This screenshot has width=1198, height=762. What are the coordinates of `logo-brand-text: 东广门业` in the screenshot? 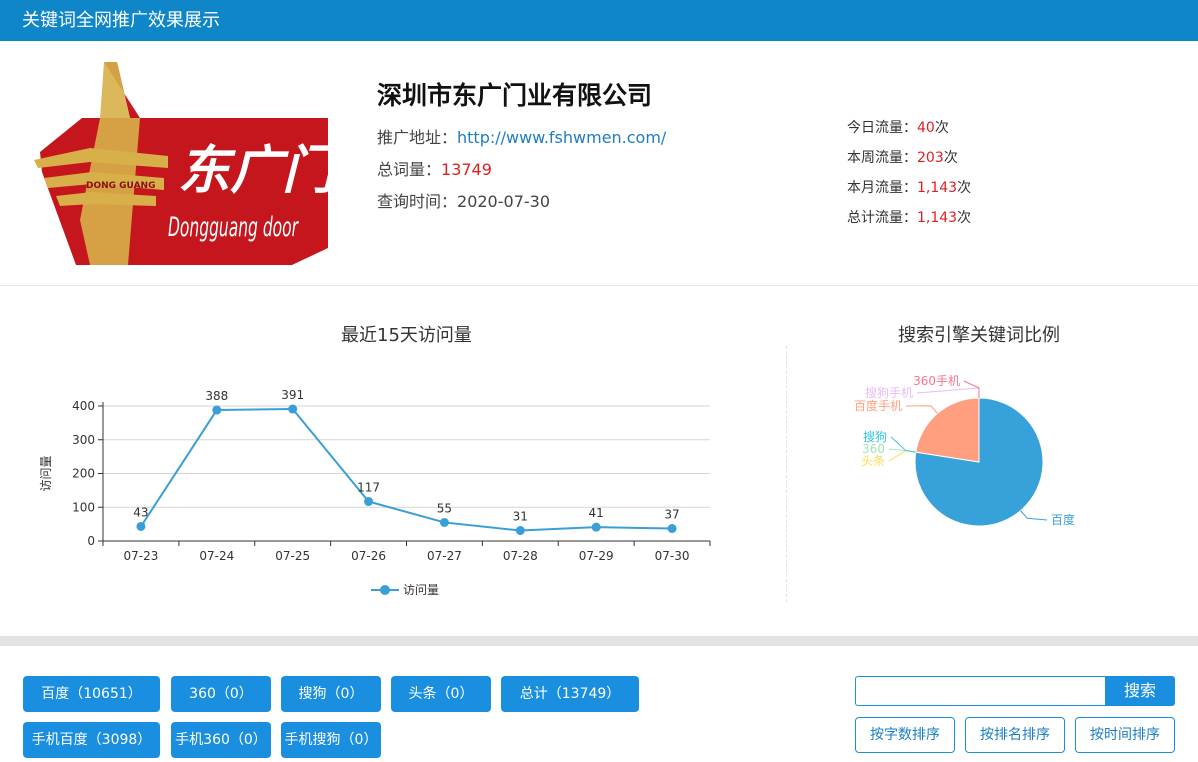 It's located at (253, 171).